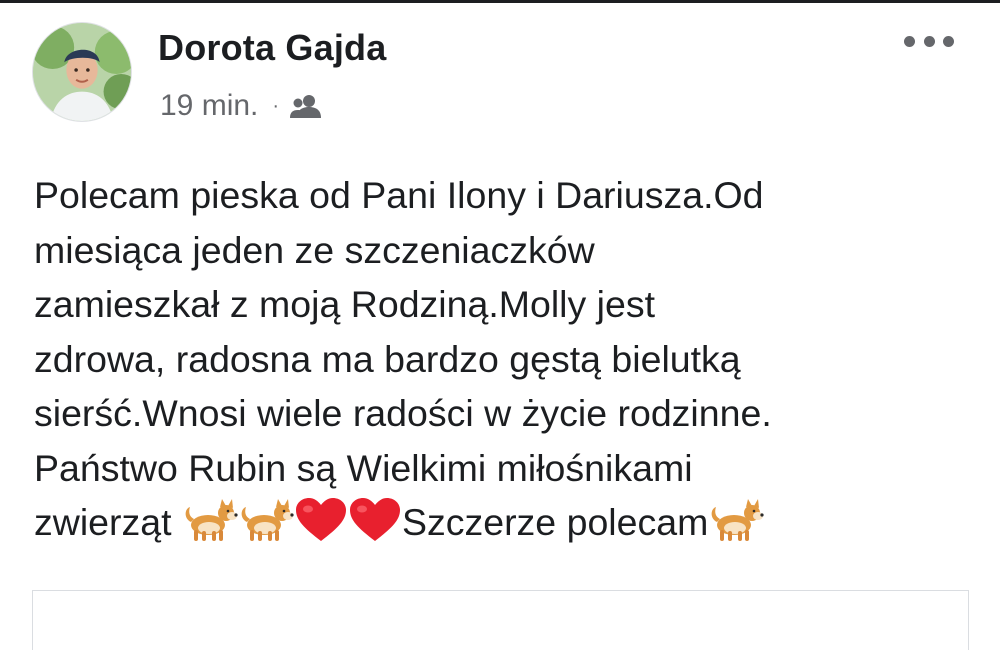 The width and height of the screenshot is (1000, 650). What do you see at coordinates (500, 1) in the screenshot?
I see `top-divider` at bounding box center [500, 1].